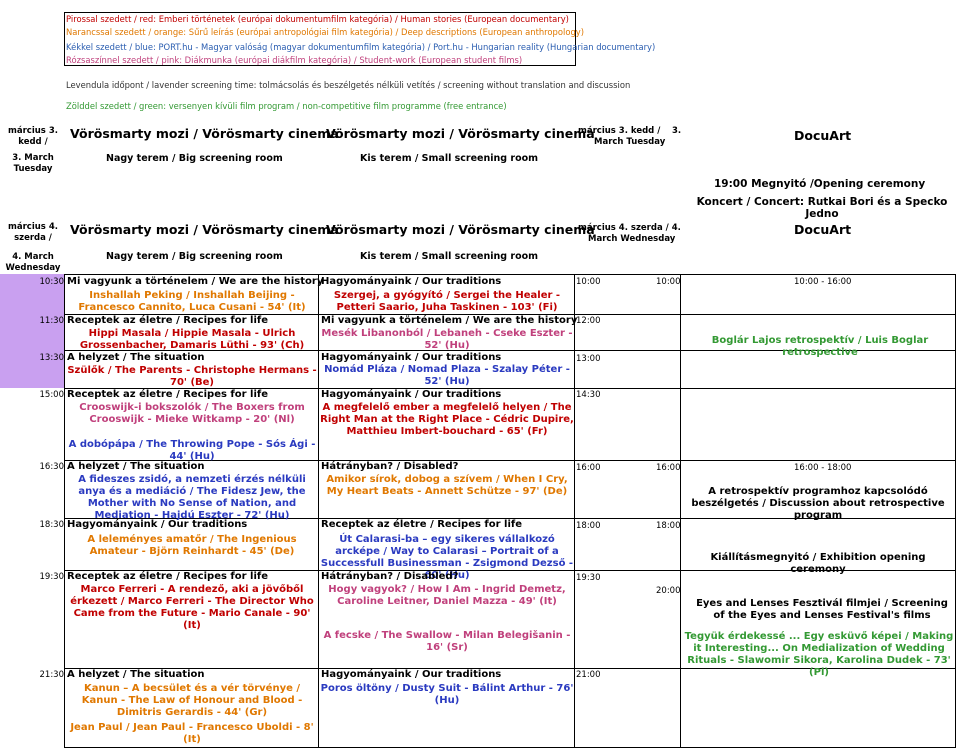 This screenshot has width=960, height=748. What do you see at coordinates (668, 591) in the screenshot?
I see `time-label: 20:00` at bounding box center [668, 591].